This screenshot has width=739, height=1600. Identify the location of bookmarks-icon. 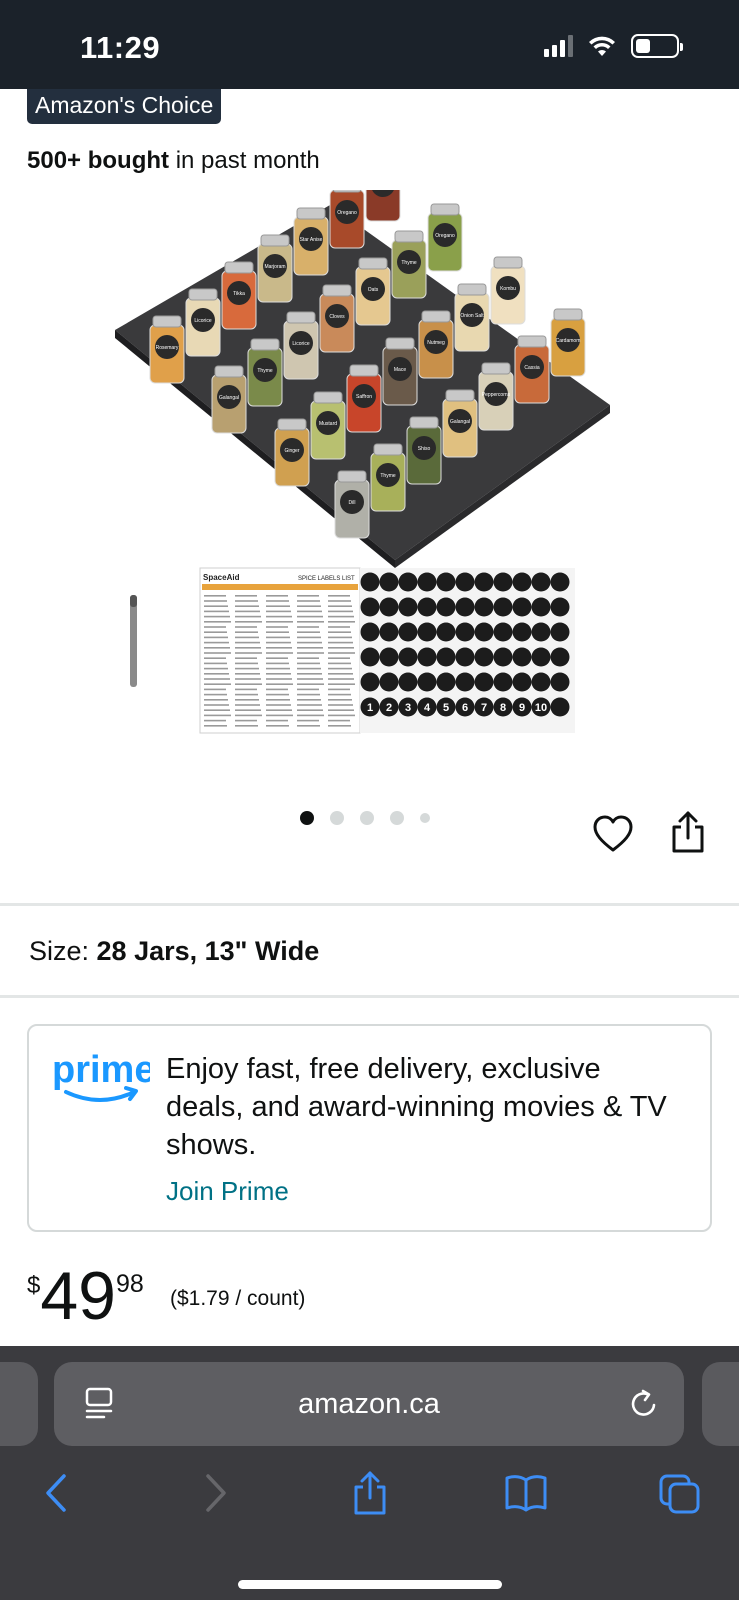
(526, 1493).